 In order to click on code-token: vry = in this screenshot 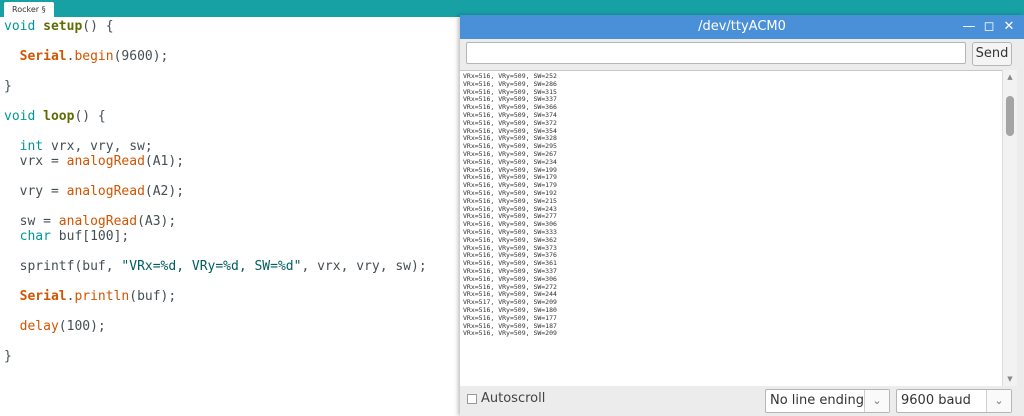, I will do `click(35, 191)`.